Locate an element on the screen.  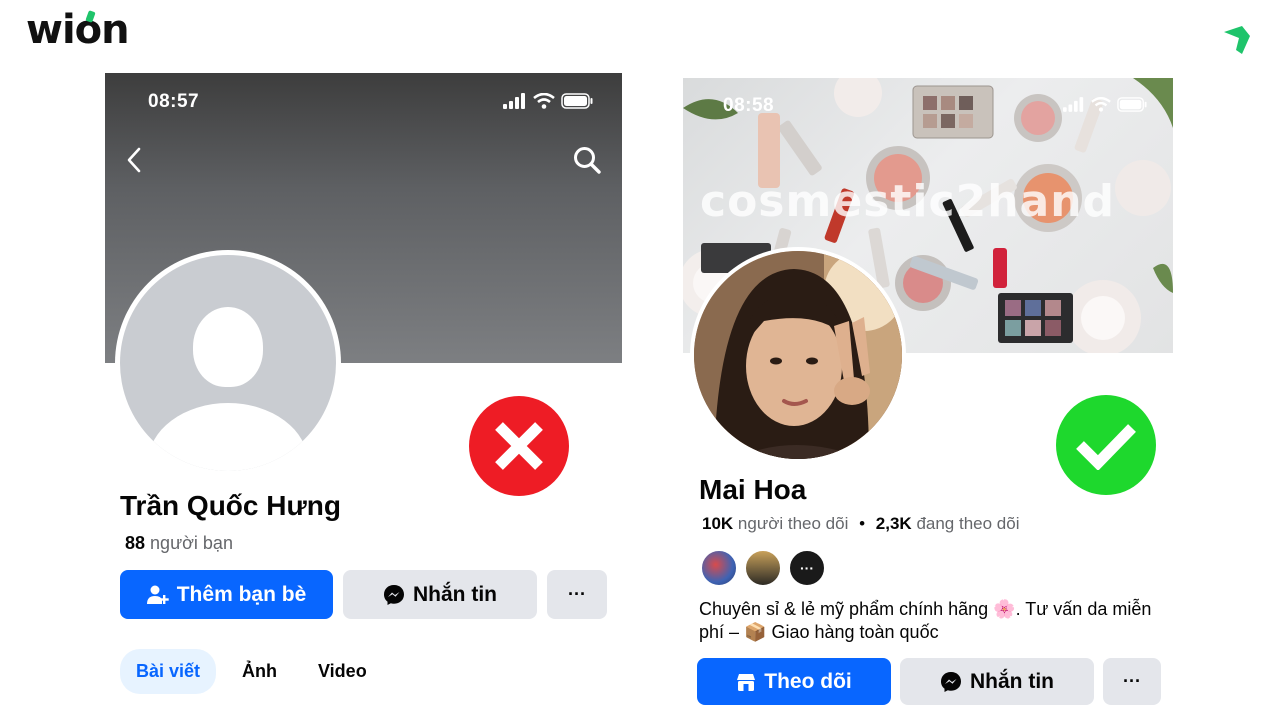
message-label: Nhắn tin is located at coordinates (455, 594).